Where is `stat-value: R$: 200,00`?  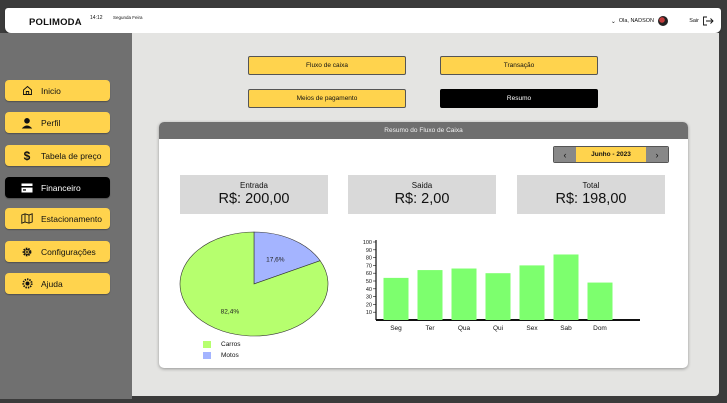 stat-value: R$: 200,00 is located at coordinates (254, 199).